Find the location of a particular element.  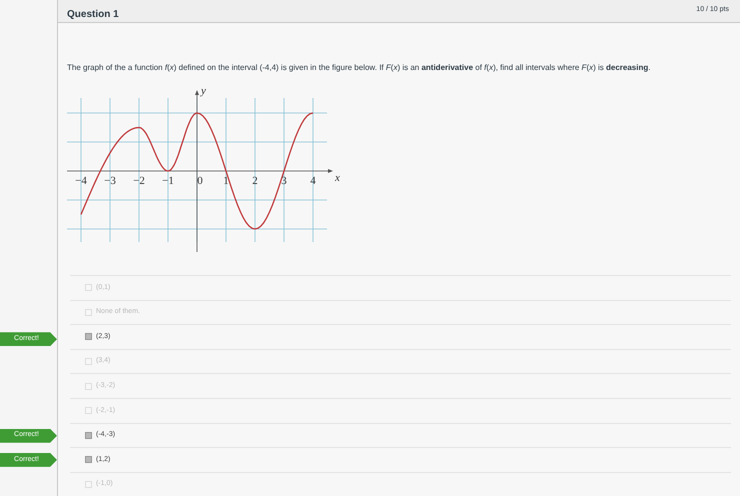

tick-label: −3 is located at coordinates (110, 181).